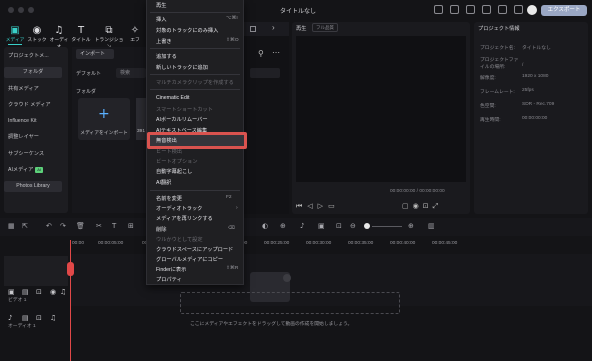 This screenshot has width=592, height=361. What do you see at coordinates (22, 326) in the screenshot?
I see `audio-track-label: オーディオ 1` at bounding box center [22, 326].